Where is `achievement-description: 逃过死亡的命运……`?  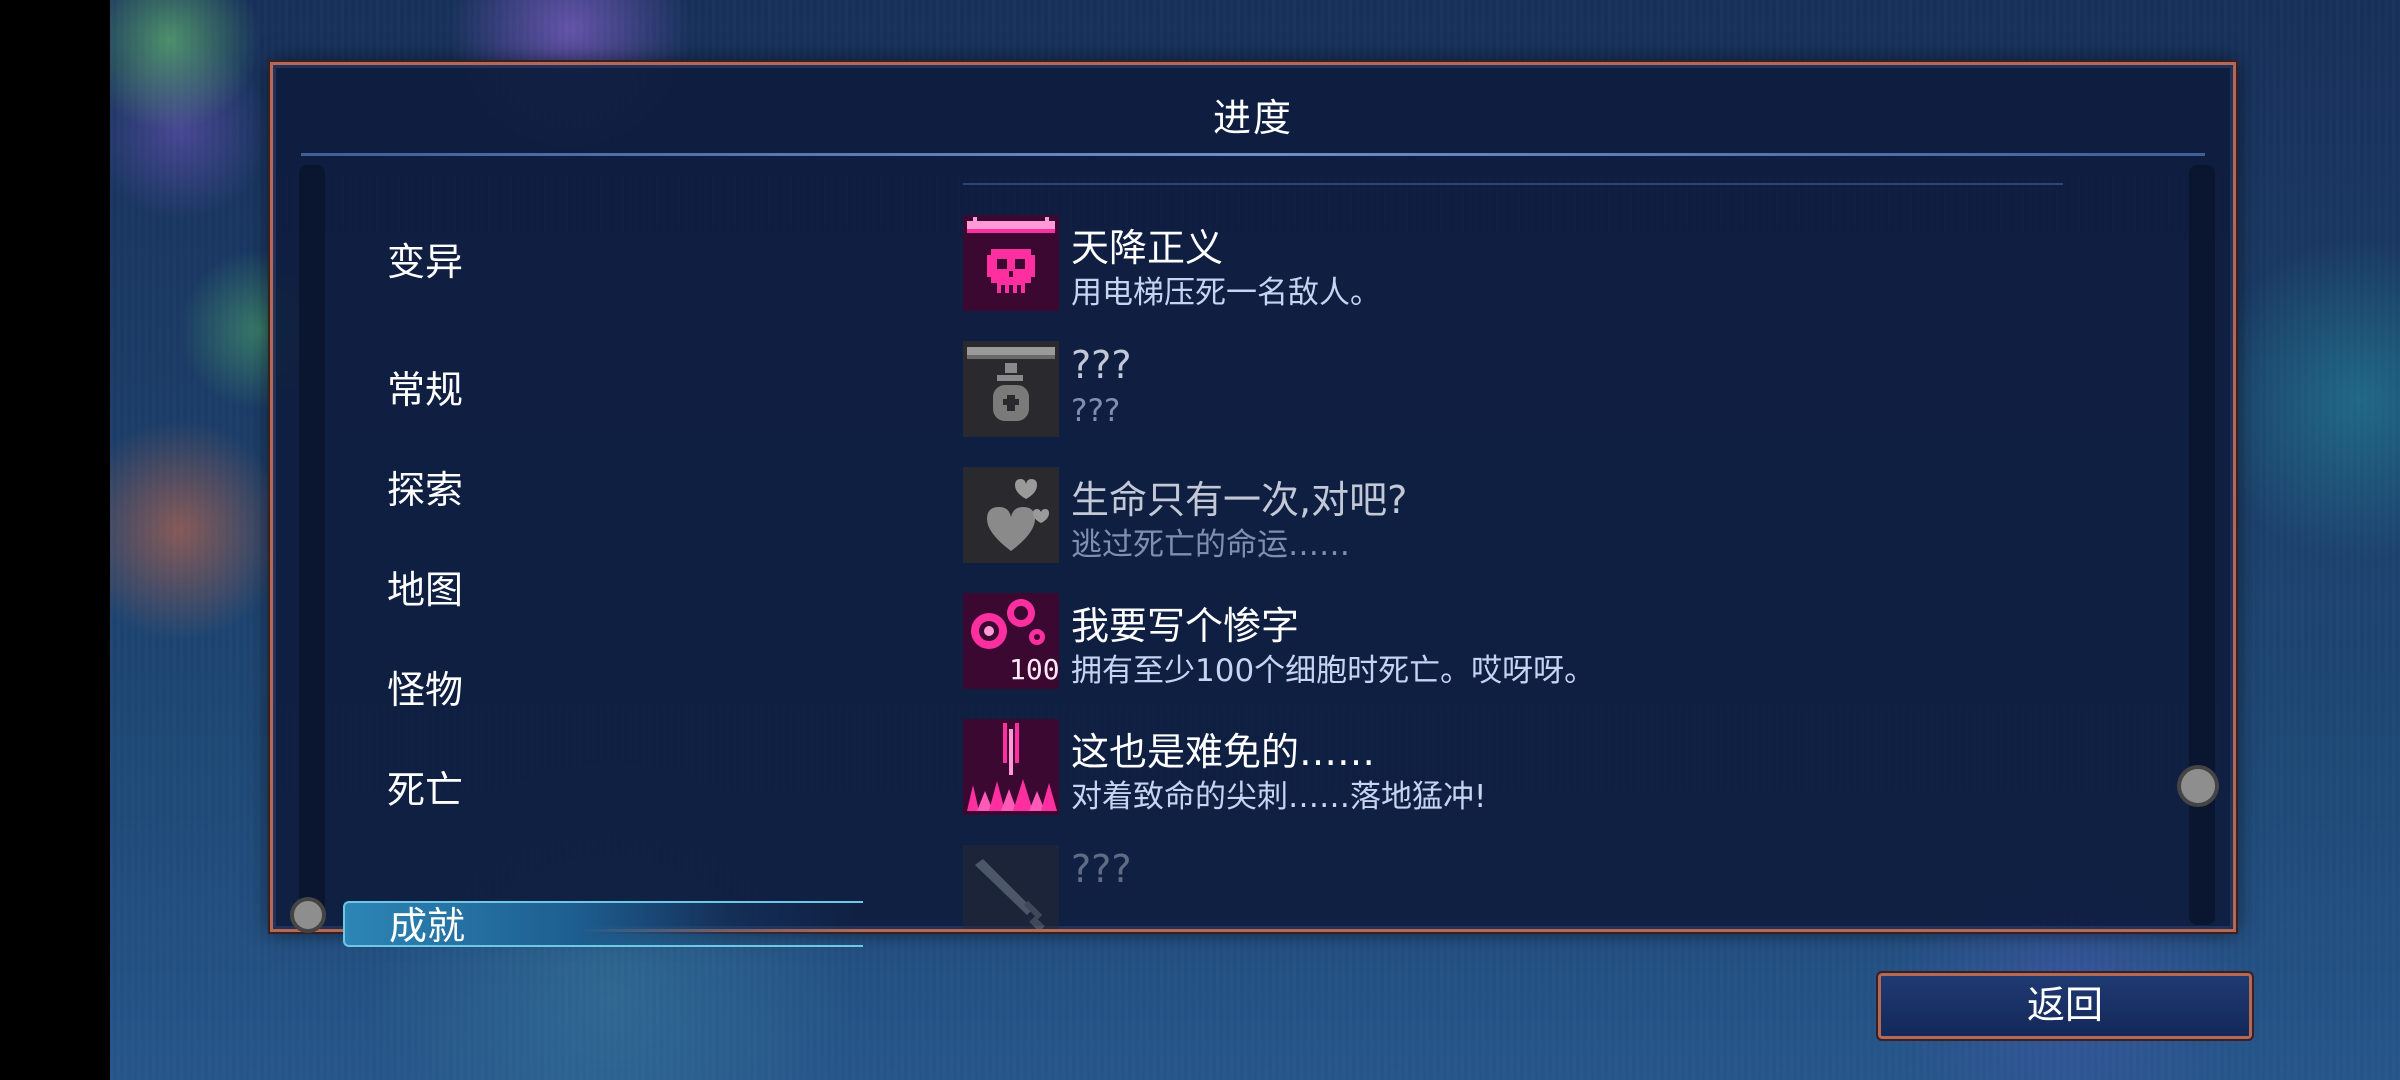
achievement-description: 逃过死亡的命运…… is located at coordinates (1210, 545).